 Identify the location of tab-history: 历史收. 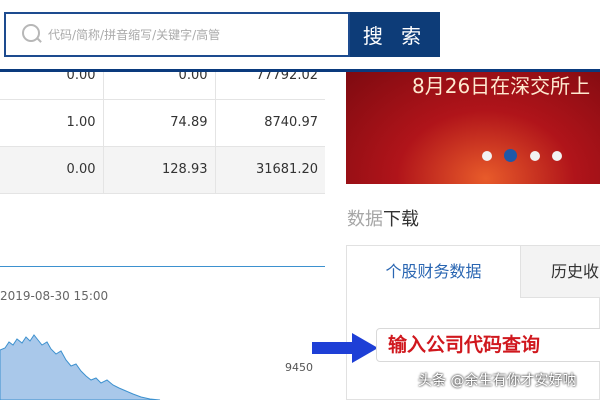
(560, 272).